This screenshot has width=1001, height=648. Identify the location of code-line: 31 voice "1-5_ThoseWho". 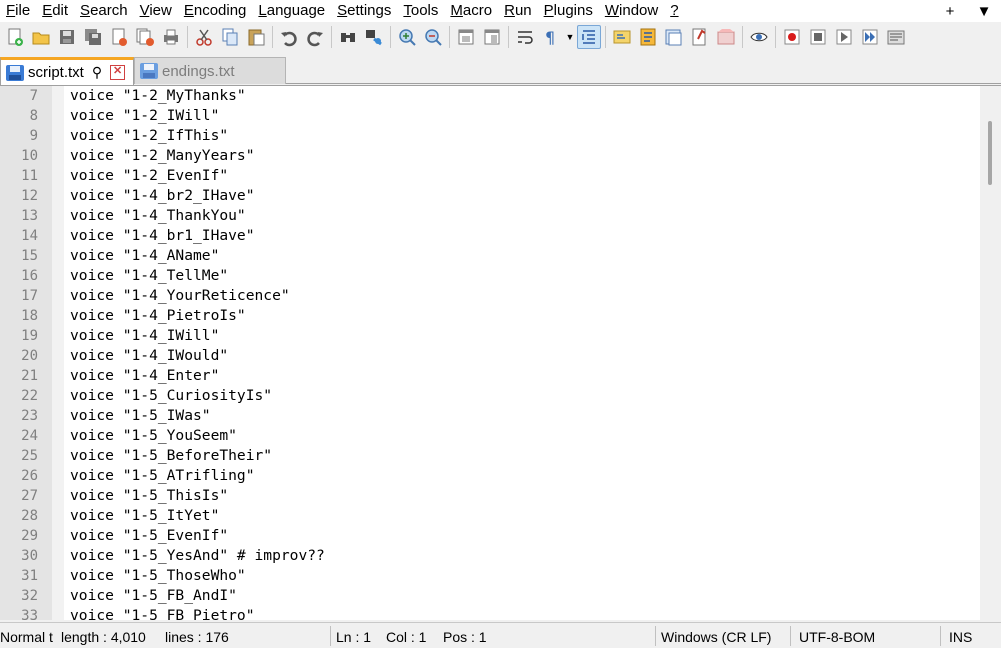
(490, 576).